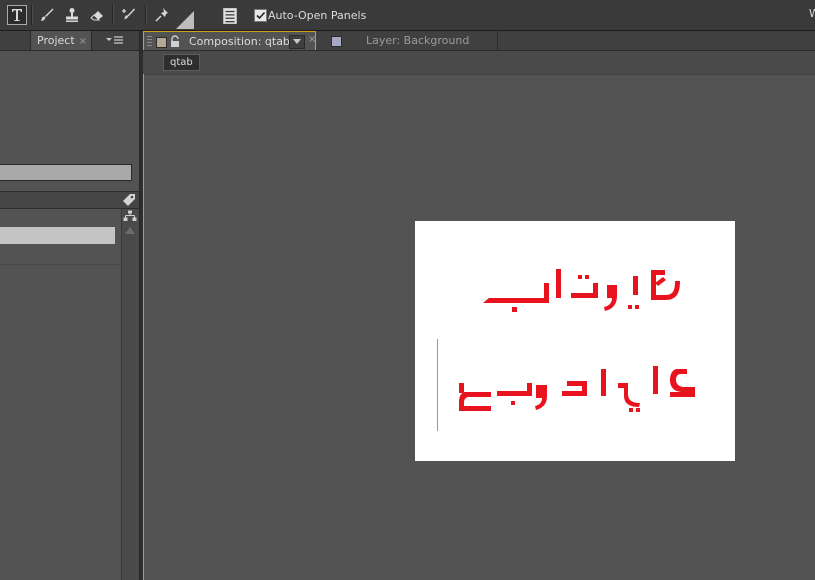 Image resolution: width=815 pixels, height=580 pixels. I want to click on eraser-tool-icon, so click(97, 15).